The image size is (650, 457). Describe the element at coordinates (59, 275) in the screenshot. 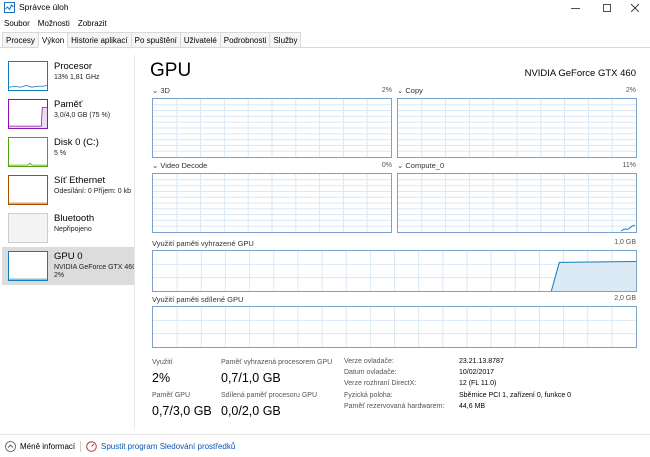

I see `sidebar-gpu-sub2: 2%` at that location.